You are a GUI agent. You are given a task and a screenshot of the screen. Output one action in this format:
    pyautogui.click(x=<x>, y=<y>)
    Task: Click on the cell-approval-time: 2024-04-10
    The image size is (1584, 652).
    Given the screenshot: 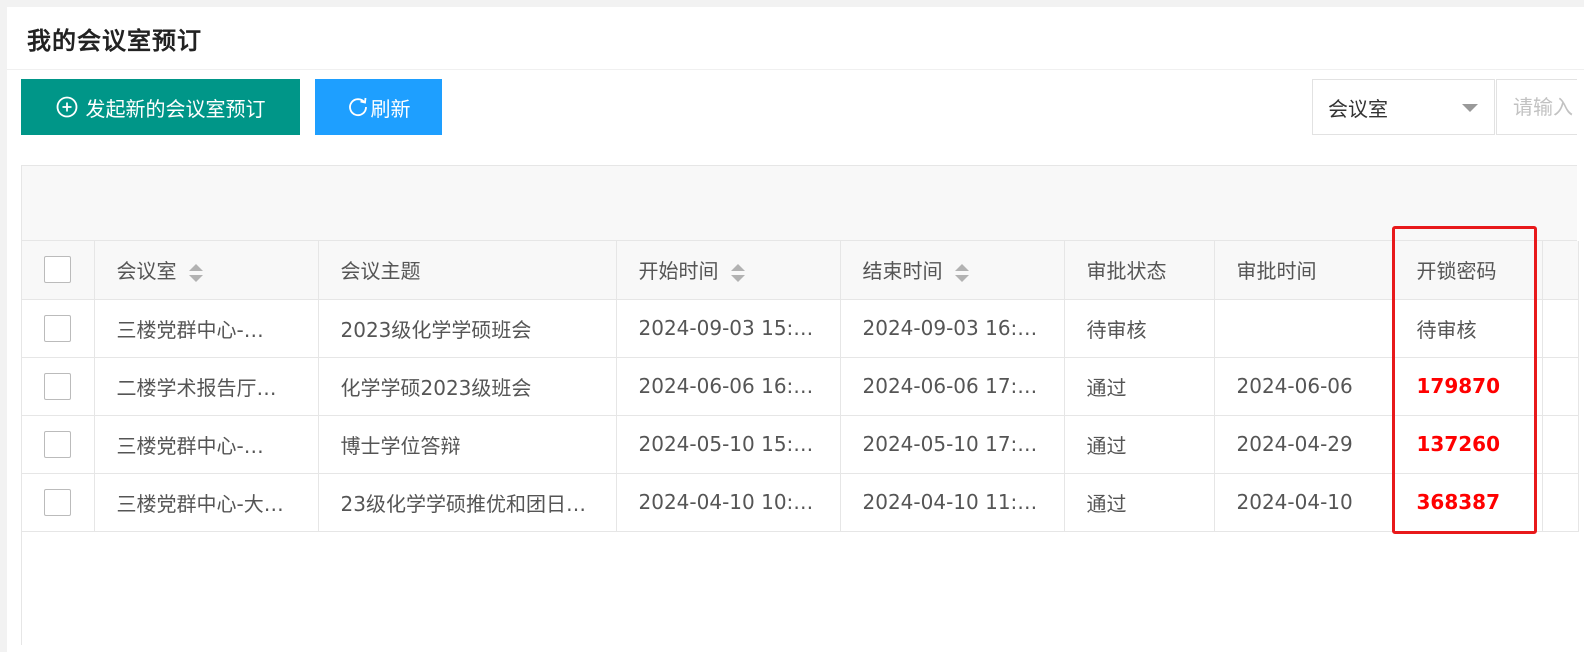 What is the action you would take?
    pyautogui.click(x=1304, y=502)
    